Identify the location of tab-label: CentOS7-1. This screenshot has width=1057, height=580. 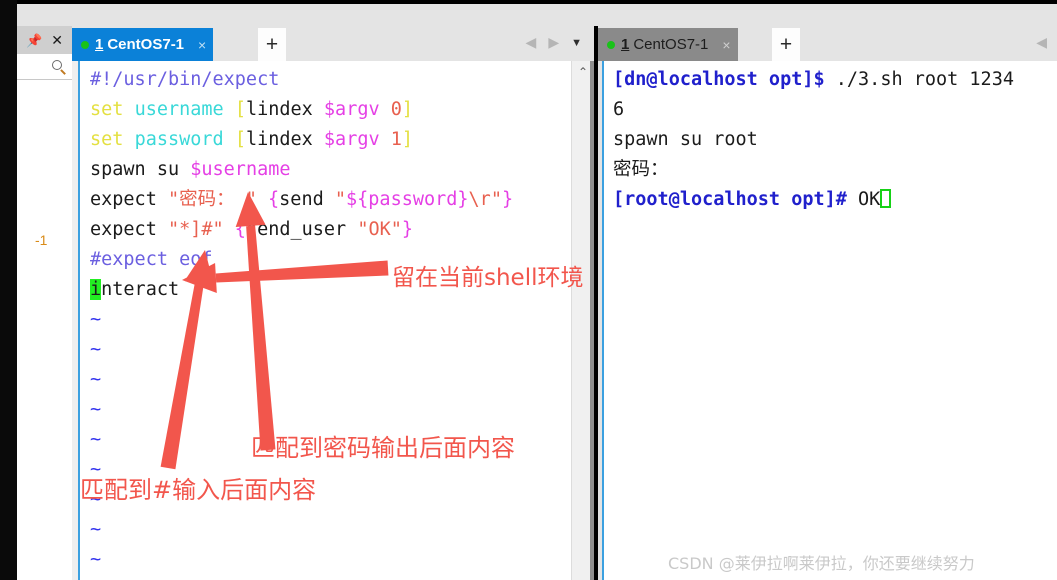
(671, 44).